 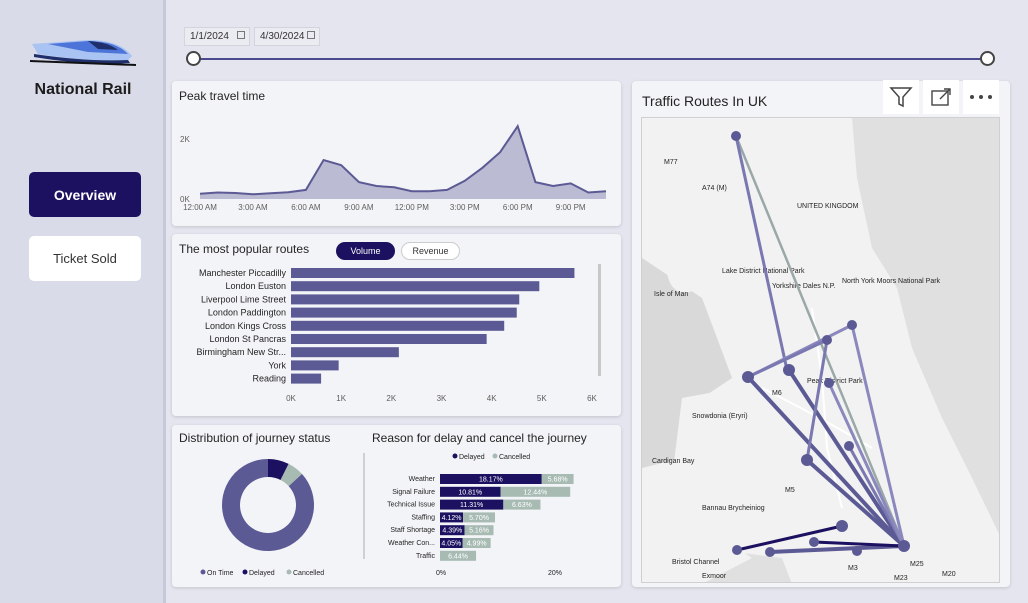 I want to click on brand-name: National Rail, so click(x=83, y=89).